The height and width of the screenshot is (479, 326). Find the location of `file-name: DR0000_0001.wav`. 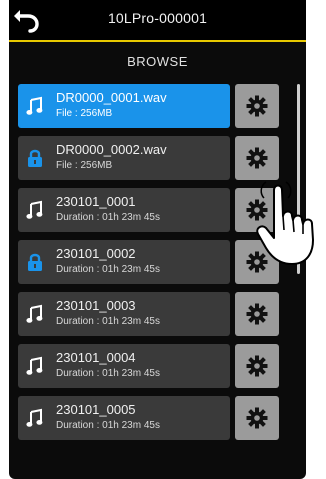

file-name: DR0000_0001.wav is located at coordinates (111, 97).